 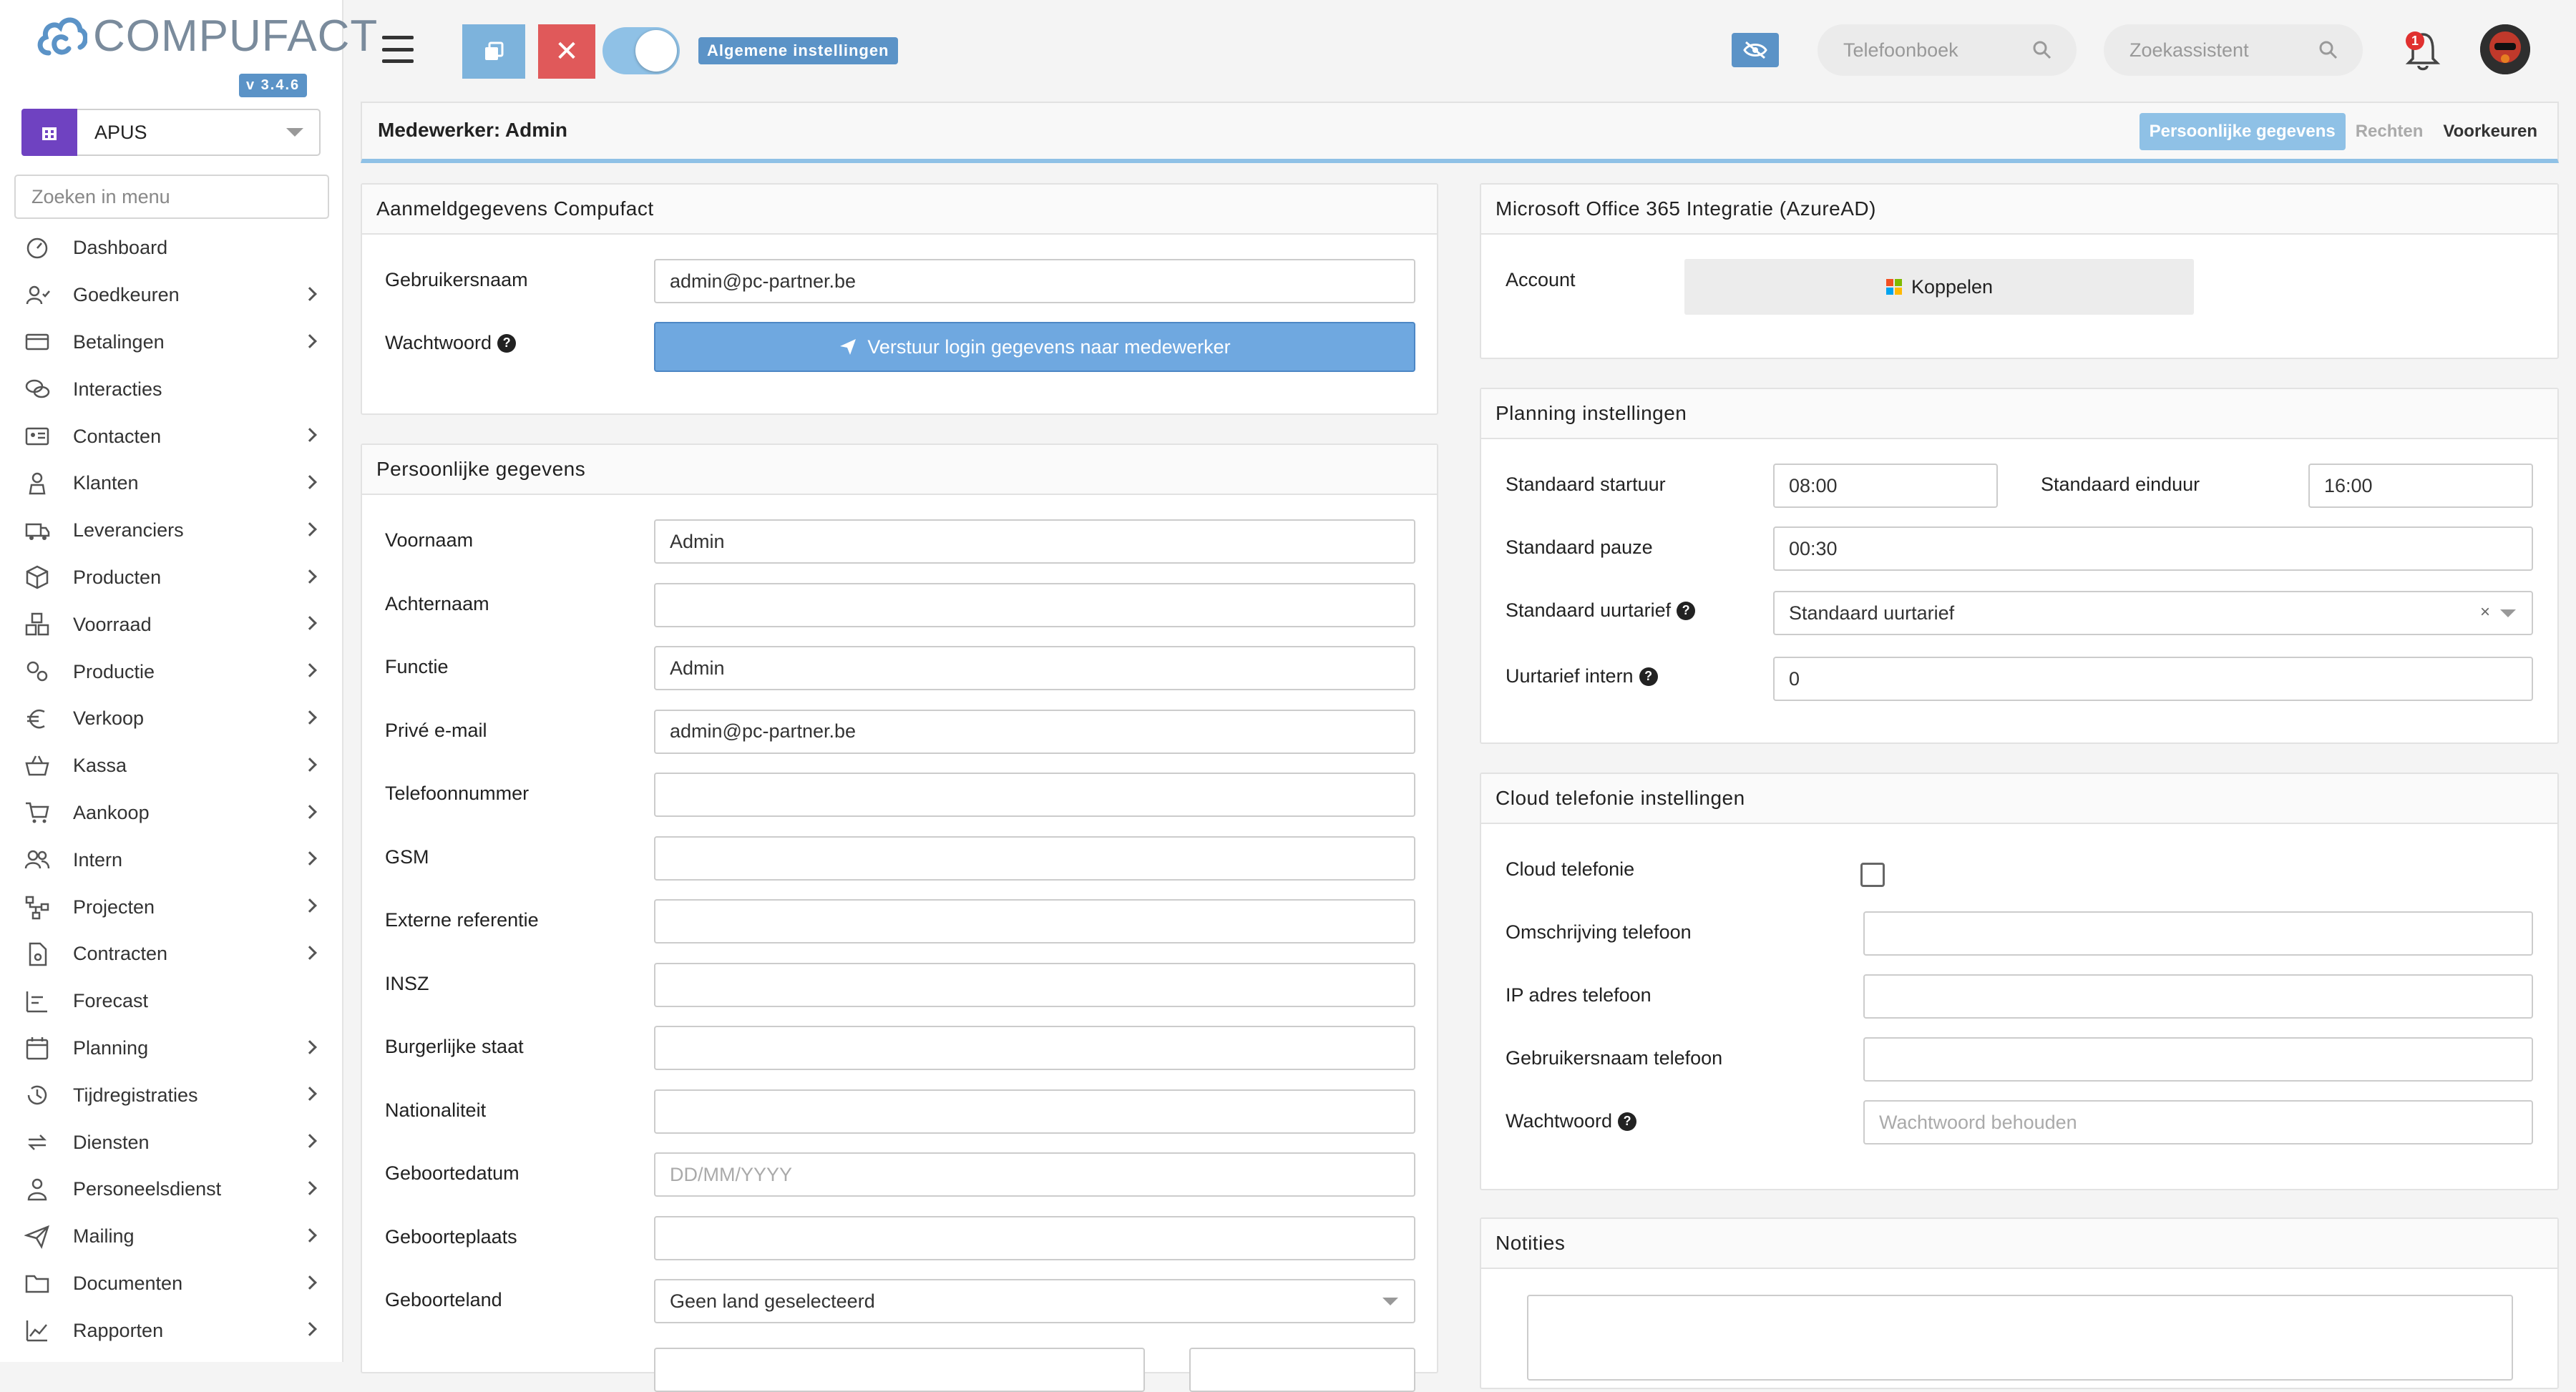 What do you see at coordinates (2485, 612) in the screenshot?
I see `clear-icon: ×` at bounding box center [2485, 612].